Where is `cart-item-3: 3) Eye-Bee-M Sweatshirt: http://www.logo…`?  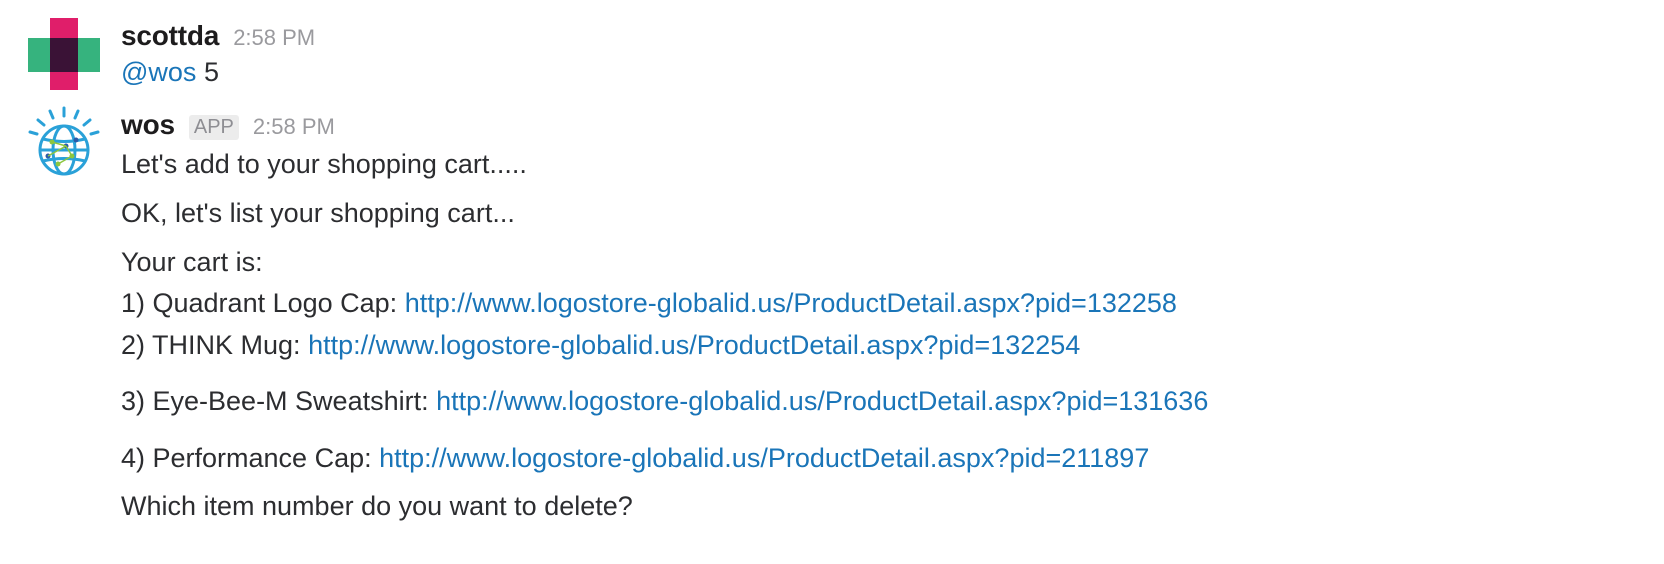
cart-item-3: 3) Eye-Bee-M Sweatshirt: http://www.logo… is located at coordinates (664, 401).